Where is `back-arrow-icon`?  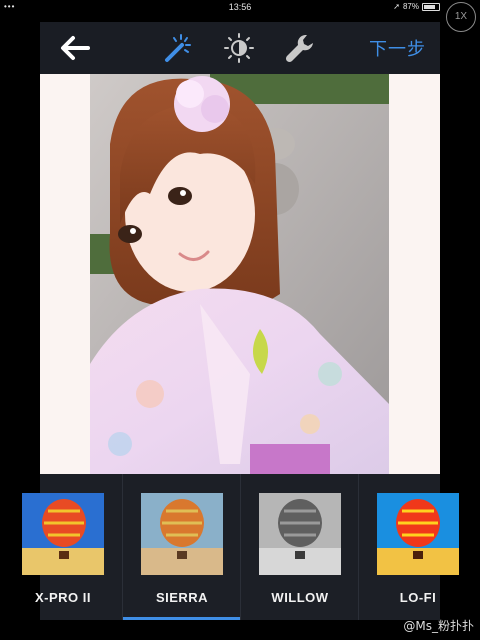
back-arrow-icon is located at coordinates (75, 48).